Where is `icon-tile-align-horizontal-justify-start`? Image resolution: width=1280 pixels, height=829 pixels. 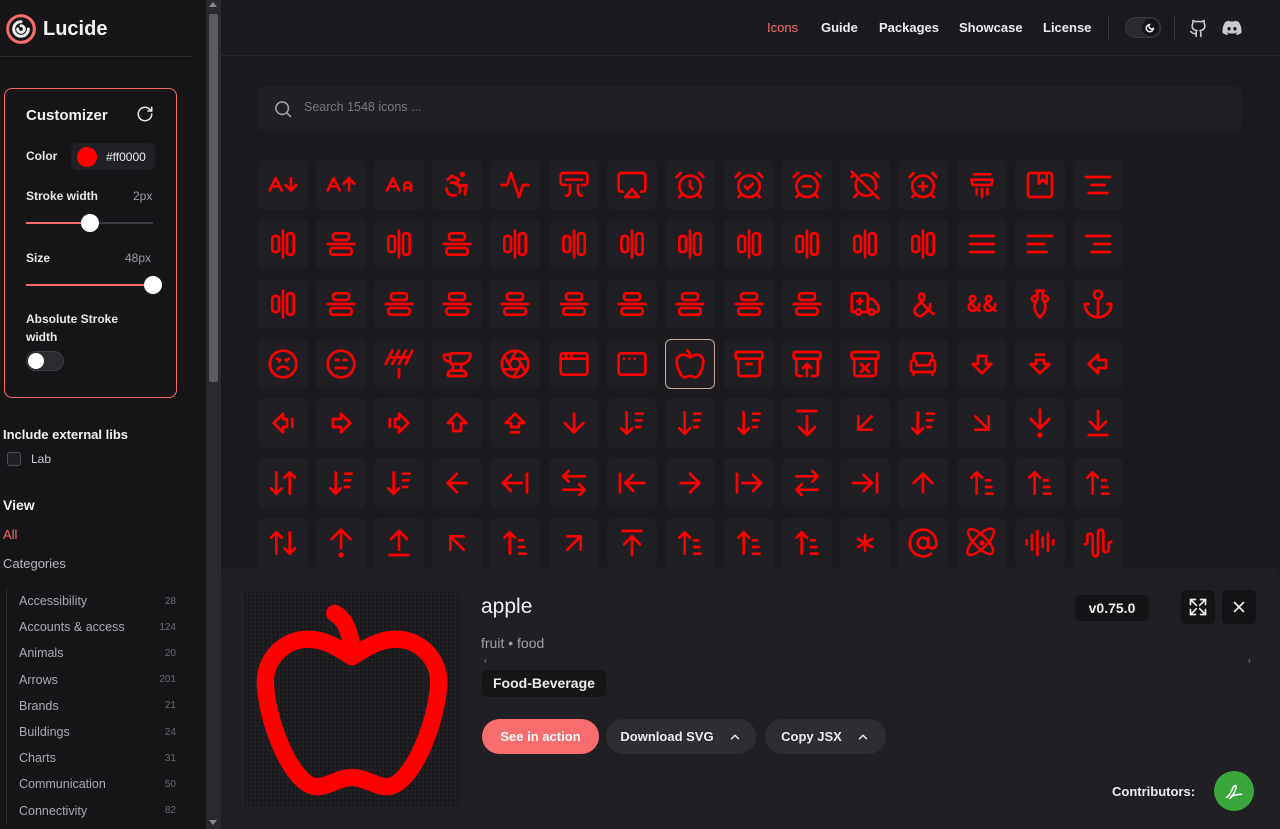 icon-tile-align-horizontal-justify-start is located at coordinates (807, 244).